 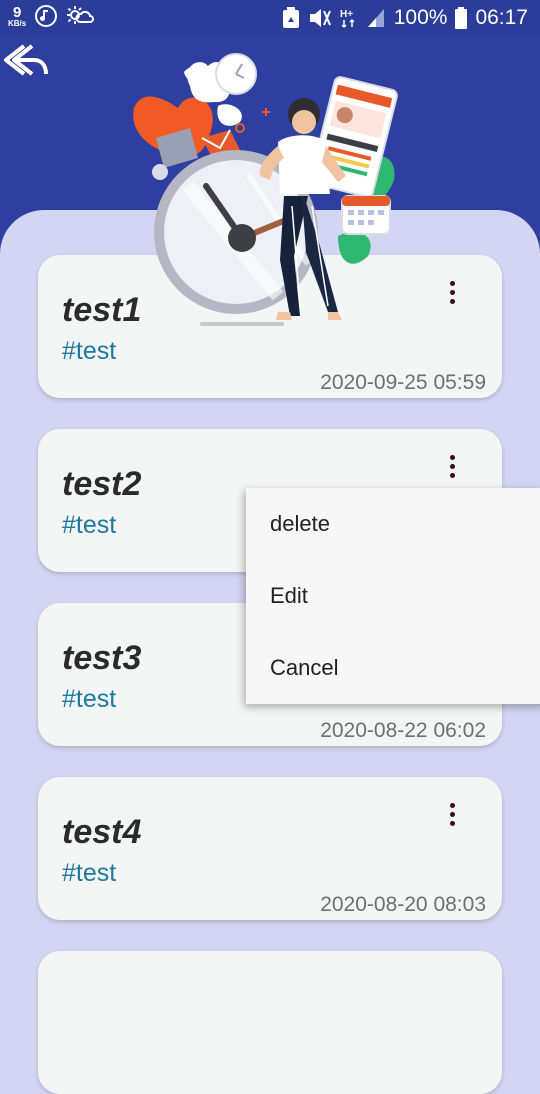 I want to click on clock-person-illustration, so click(x=265, y=189).